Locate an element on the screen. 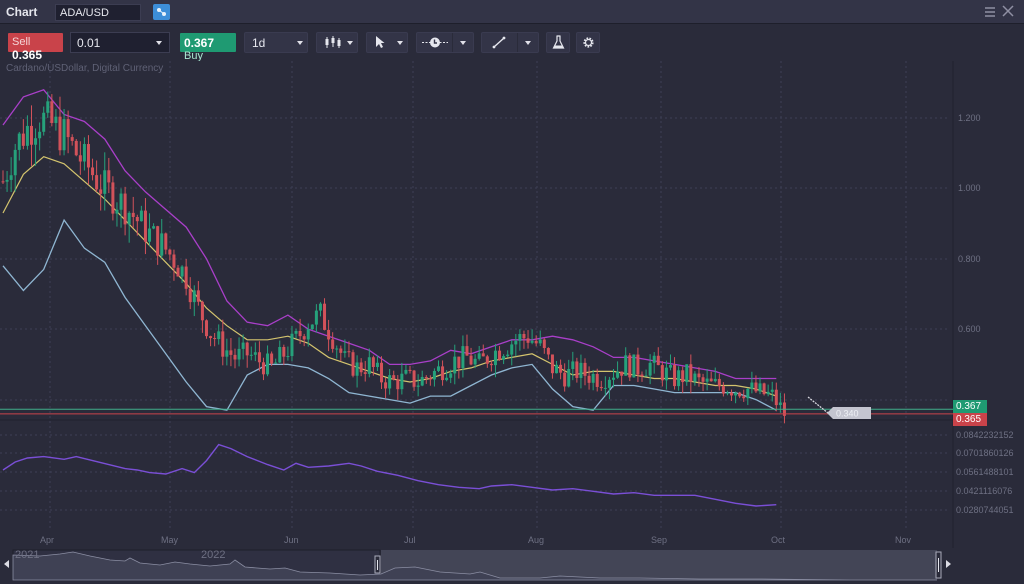 The image size is (1024, 584). x-axis-label: Sep is located at coordinates (659, 540).